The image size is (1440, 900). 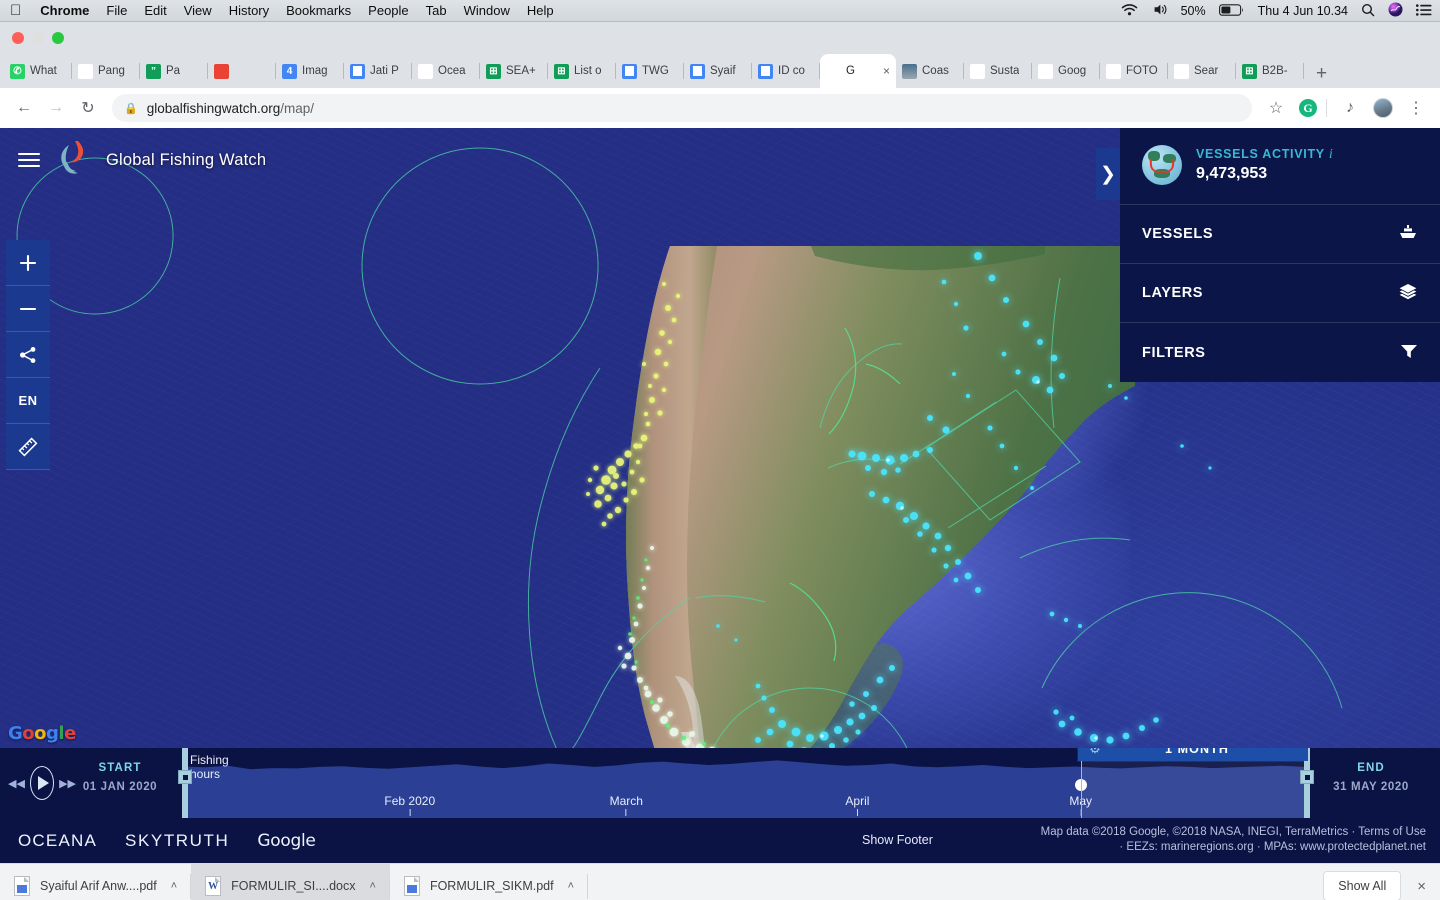 I want to click on notification-center-icon, so click(x=1424, y=11).